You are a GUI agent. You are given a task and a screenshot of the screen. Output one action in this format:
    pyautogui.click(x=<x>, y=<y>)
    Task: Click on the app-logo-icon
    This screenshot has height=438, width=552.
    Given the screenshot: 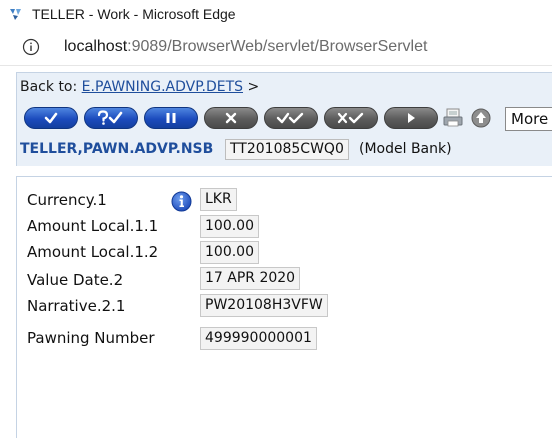 What is the action you would take?
    pyautogui.click(x=15, y=14)
    